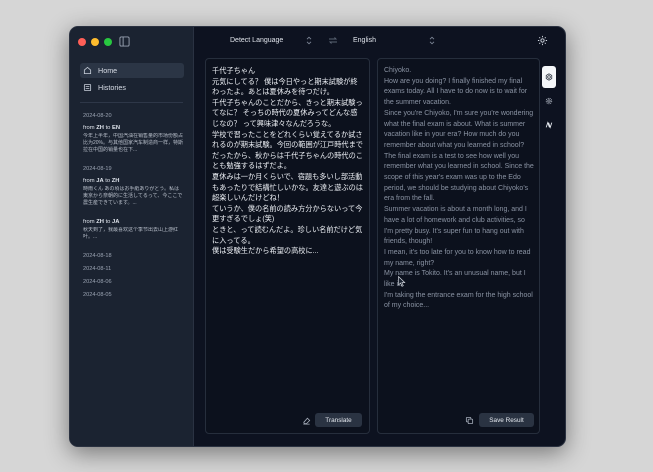 This screenshot has width=653, height=472. Describe the element at coordinates (87, 70) in the screenshot. I see `home-icon` at that location.